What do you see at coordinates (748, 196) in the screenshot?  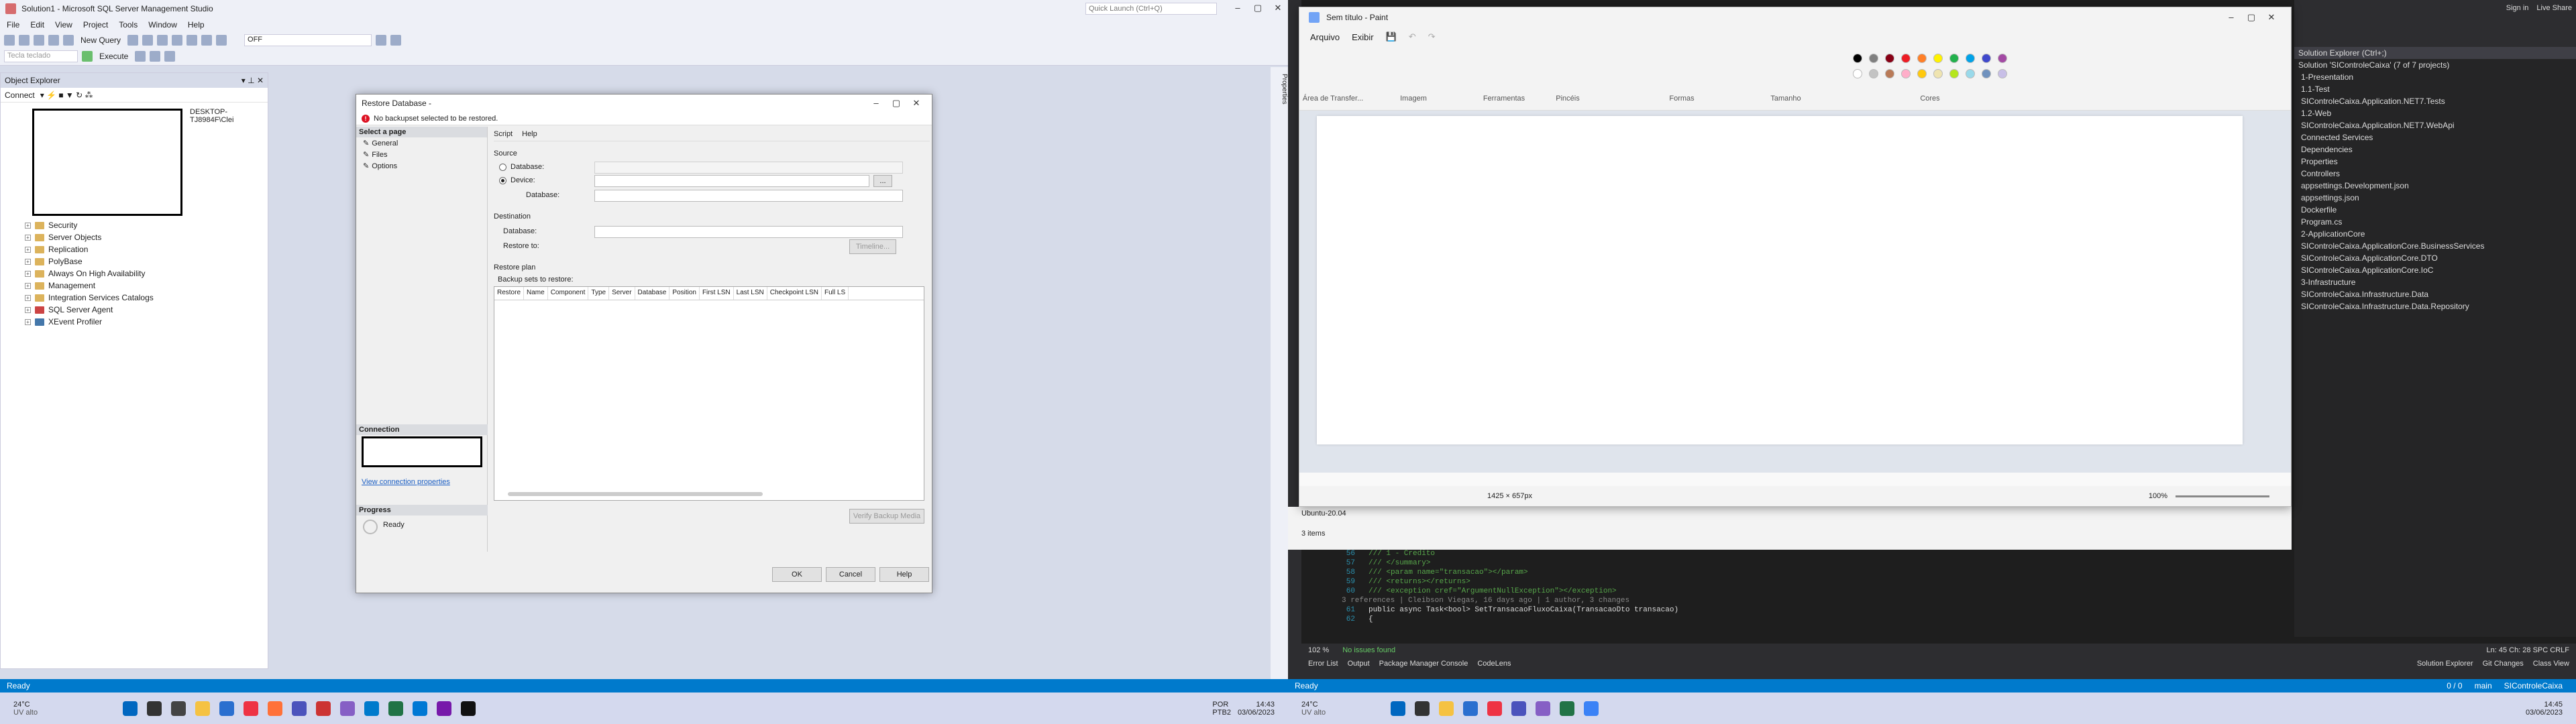 I see `device-database-select` at bounding box center [748, 196].